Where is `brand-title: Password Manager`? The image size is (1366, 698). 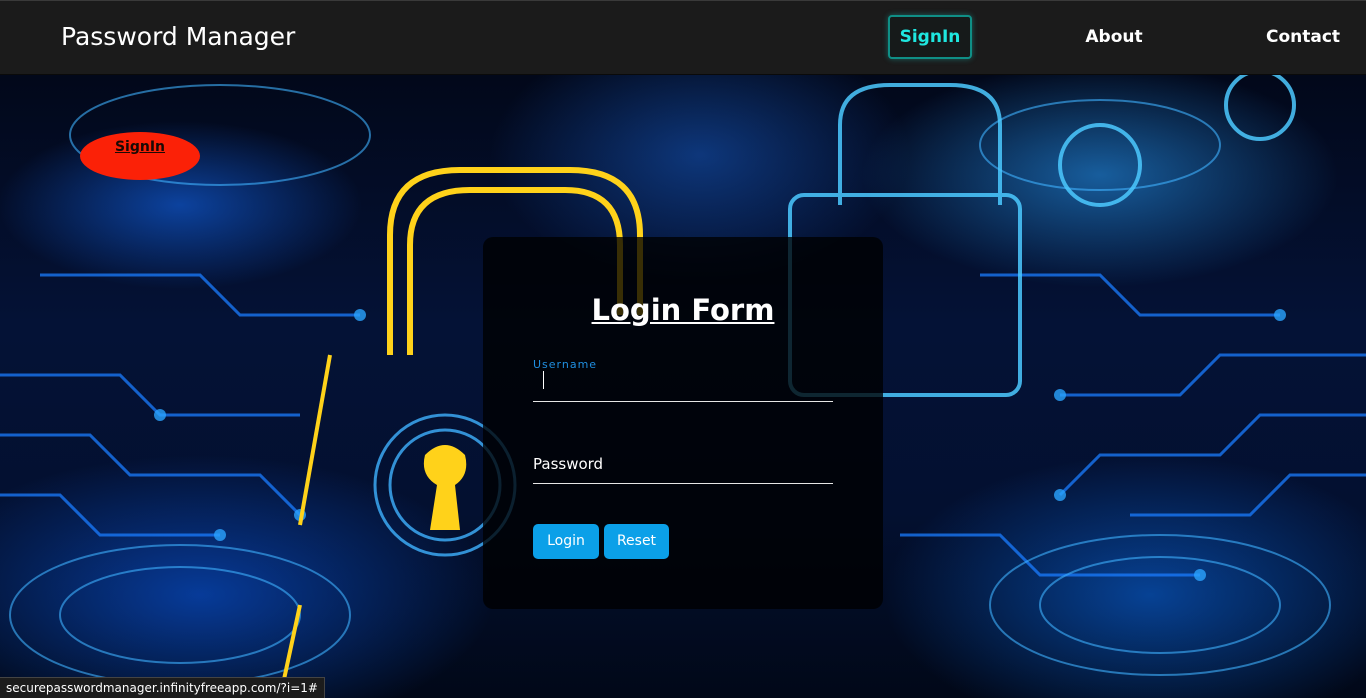
brand-title: Password Manager is located at coordinates (178, 36).